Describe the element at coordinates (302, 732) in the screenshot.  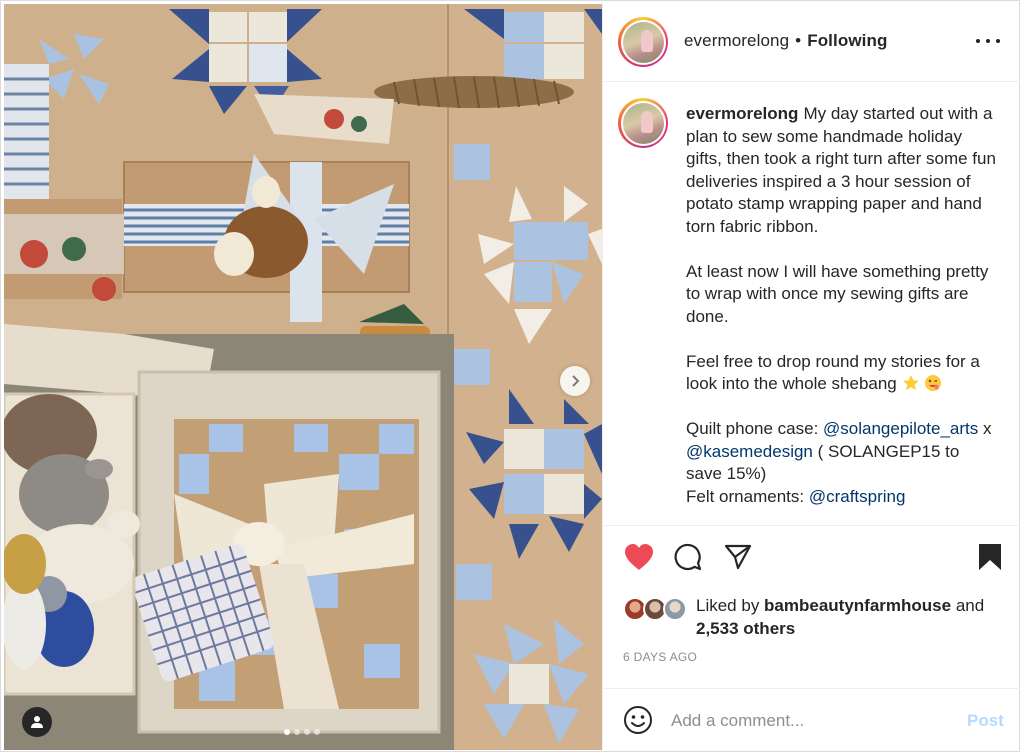
I see `carousel-indicator` at that location.